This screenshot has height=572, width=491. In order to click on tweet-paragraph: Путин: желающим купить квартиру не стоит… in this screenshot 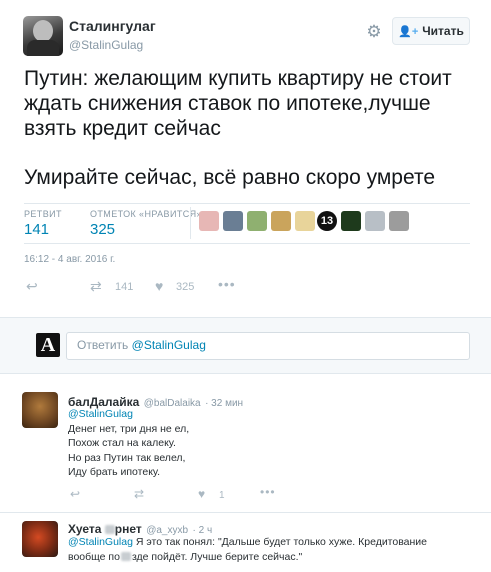, I will do `click(238, 103)`.